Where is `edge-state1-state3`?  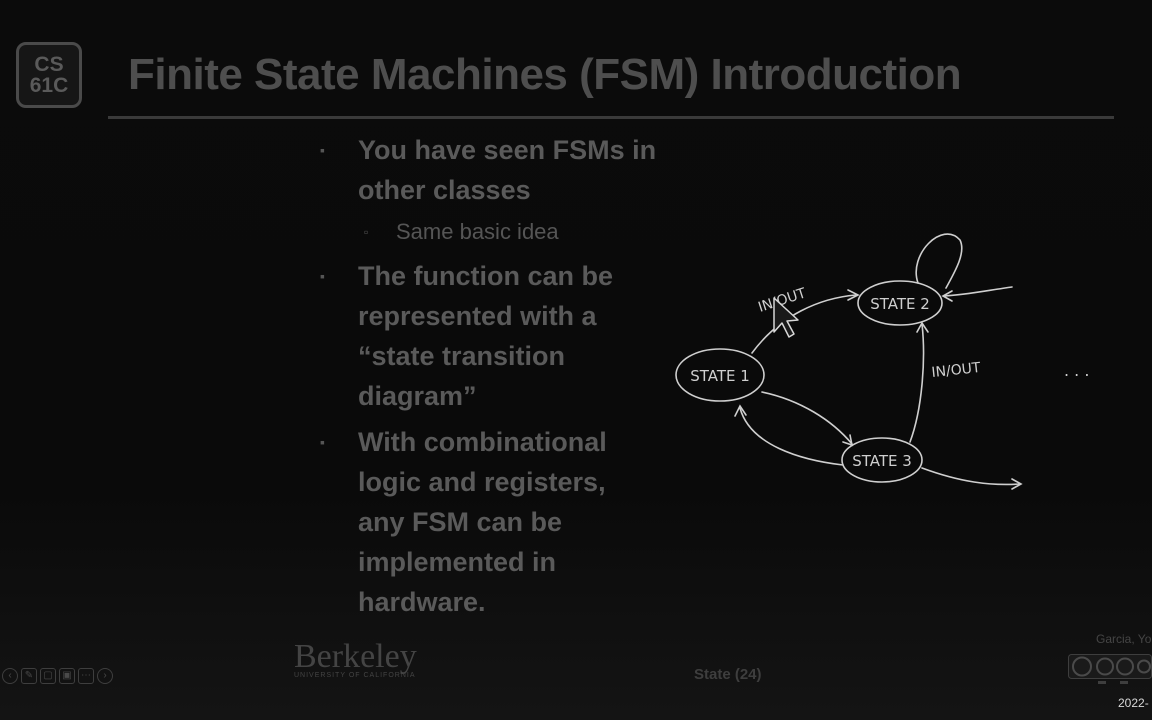 edge-state1-state3 is located at coordinates (807, 418).